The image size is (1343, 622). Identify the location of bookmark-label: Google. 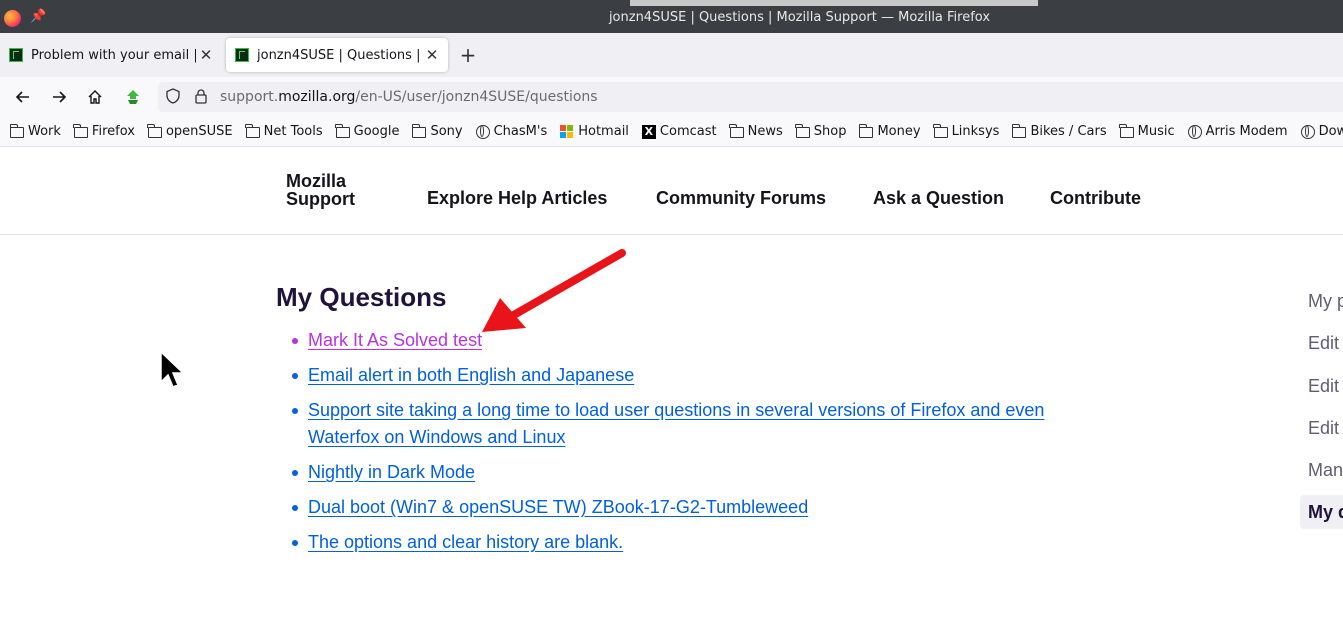
(376, 131).